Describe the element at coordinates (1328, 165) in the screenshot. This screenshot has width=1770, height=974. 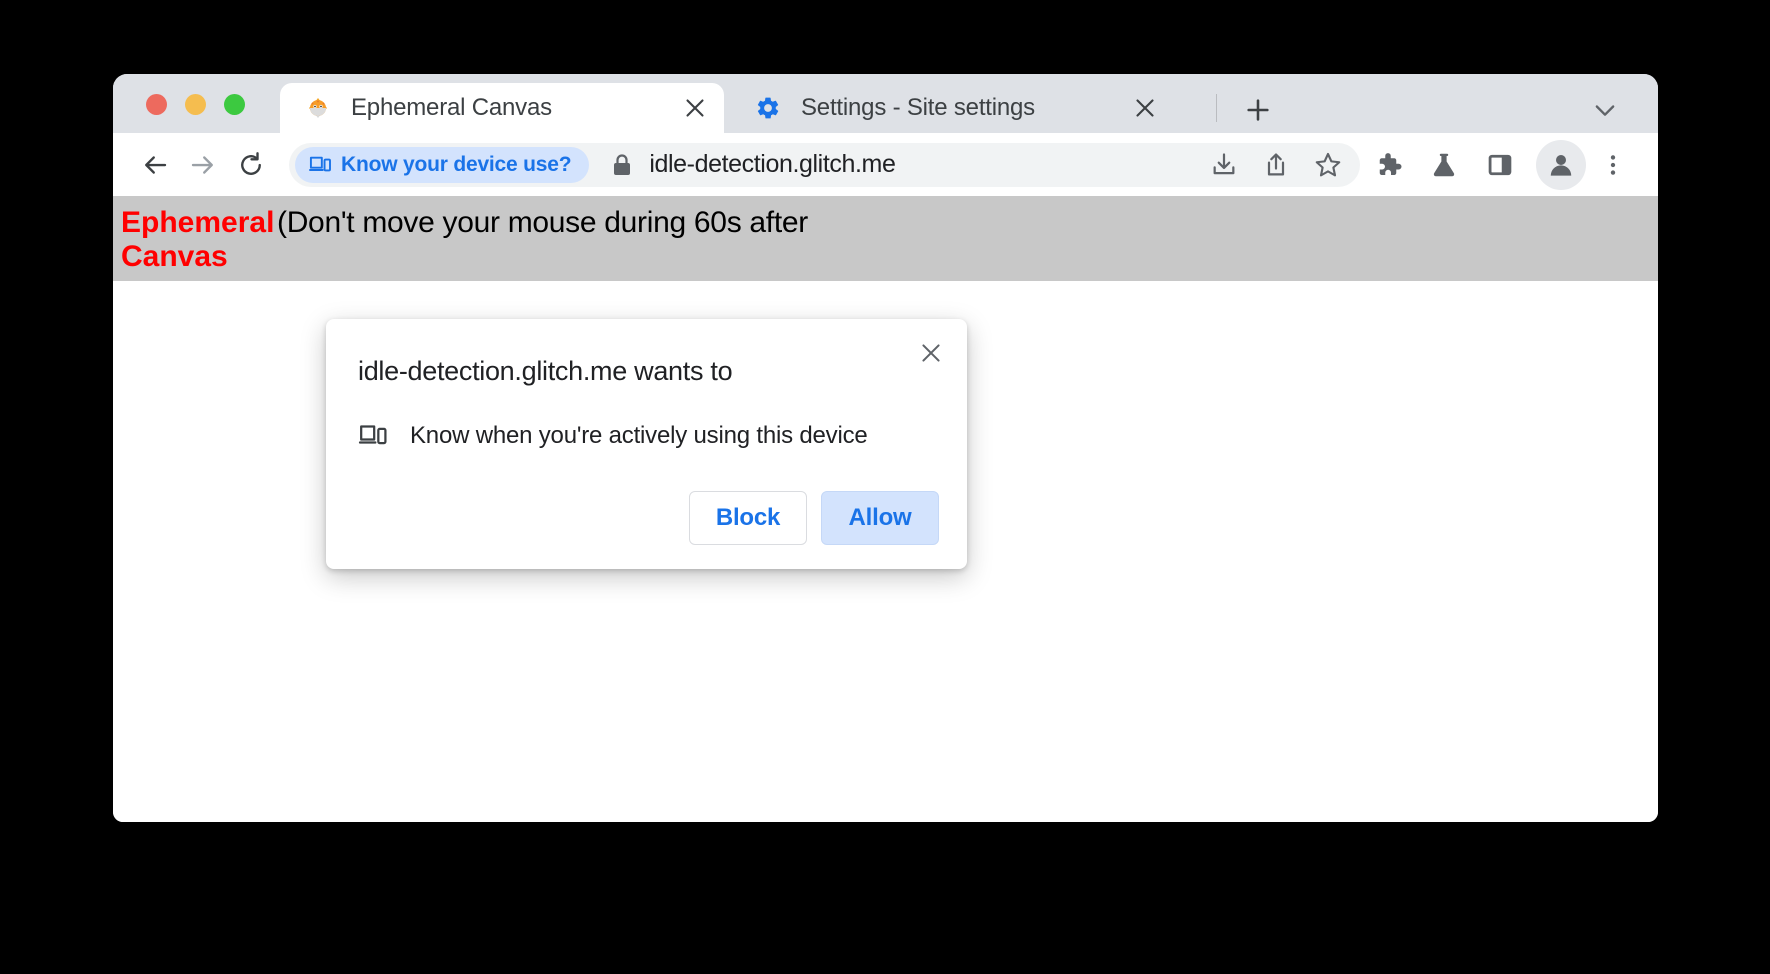
I see `bookmark-star-icon` at that location.